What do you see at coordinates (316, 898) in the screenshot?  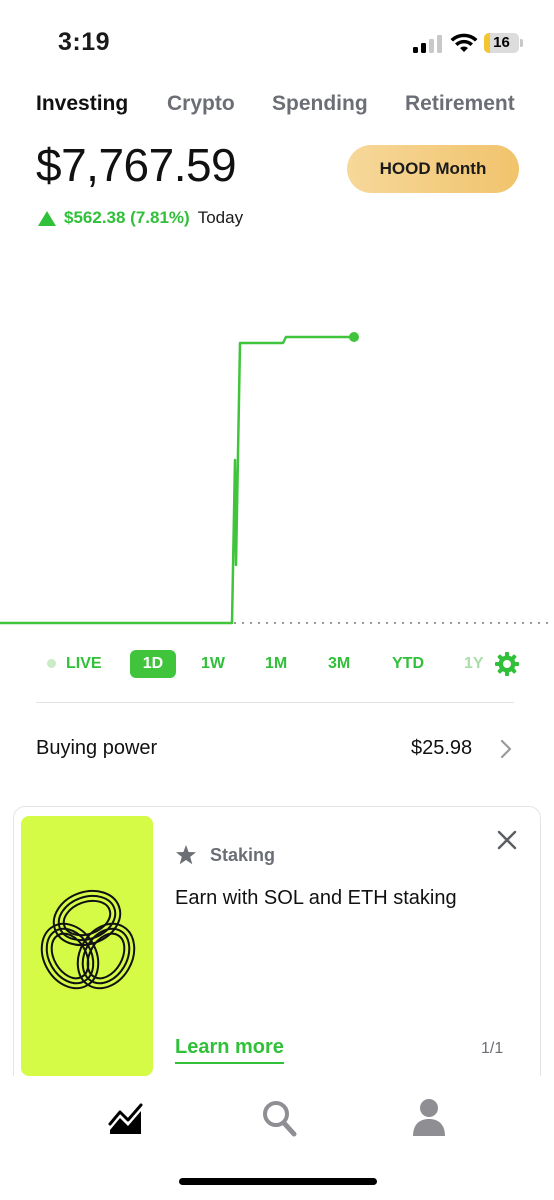 I see `card-title: Earn with SOL and ETH staking` at bounding box center [316, 898].